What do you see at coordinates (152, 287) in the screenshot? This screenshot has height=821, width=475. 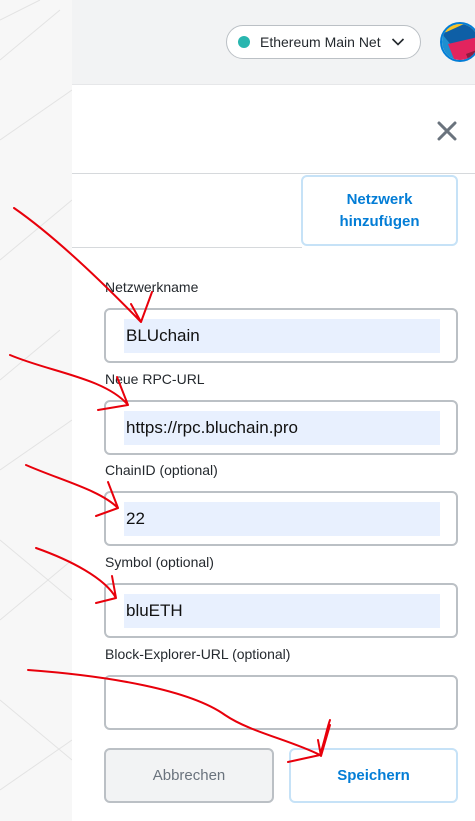 I see `network-name-label: Netzwerkname` at bounding box center [152, 287].